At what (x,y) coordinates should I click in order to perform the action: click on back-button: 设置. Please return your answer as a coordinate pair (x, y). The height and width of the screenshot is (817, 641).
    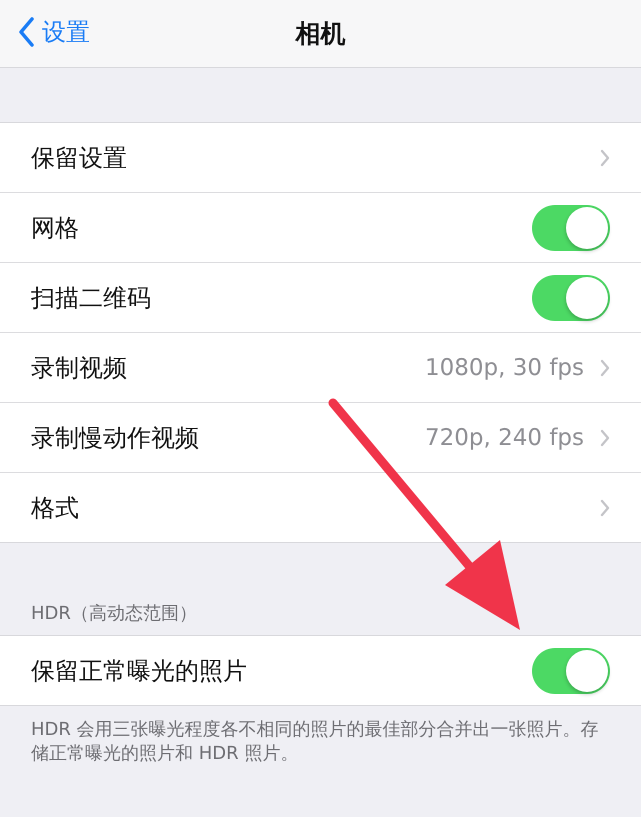
    Looking at the image, I should click on (54, 32).